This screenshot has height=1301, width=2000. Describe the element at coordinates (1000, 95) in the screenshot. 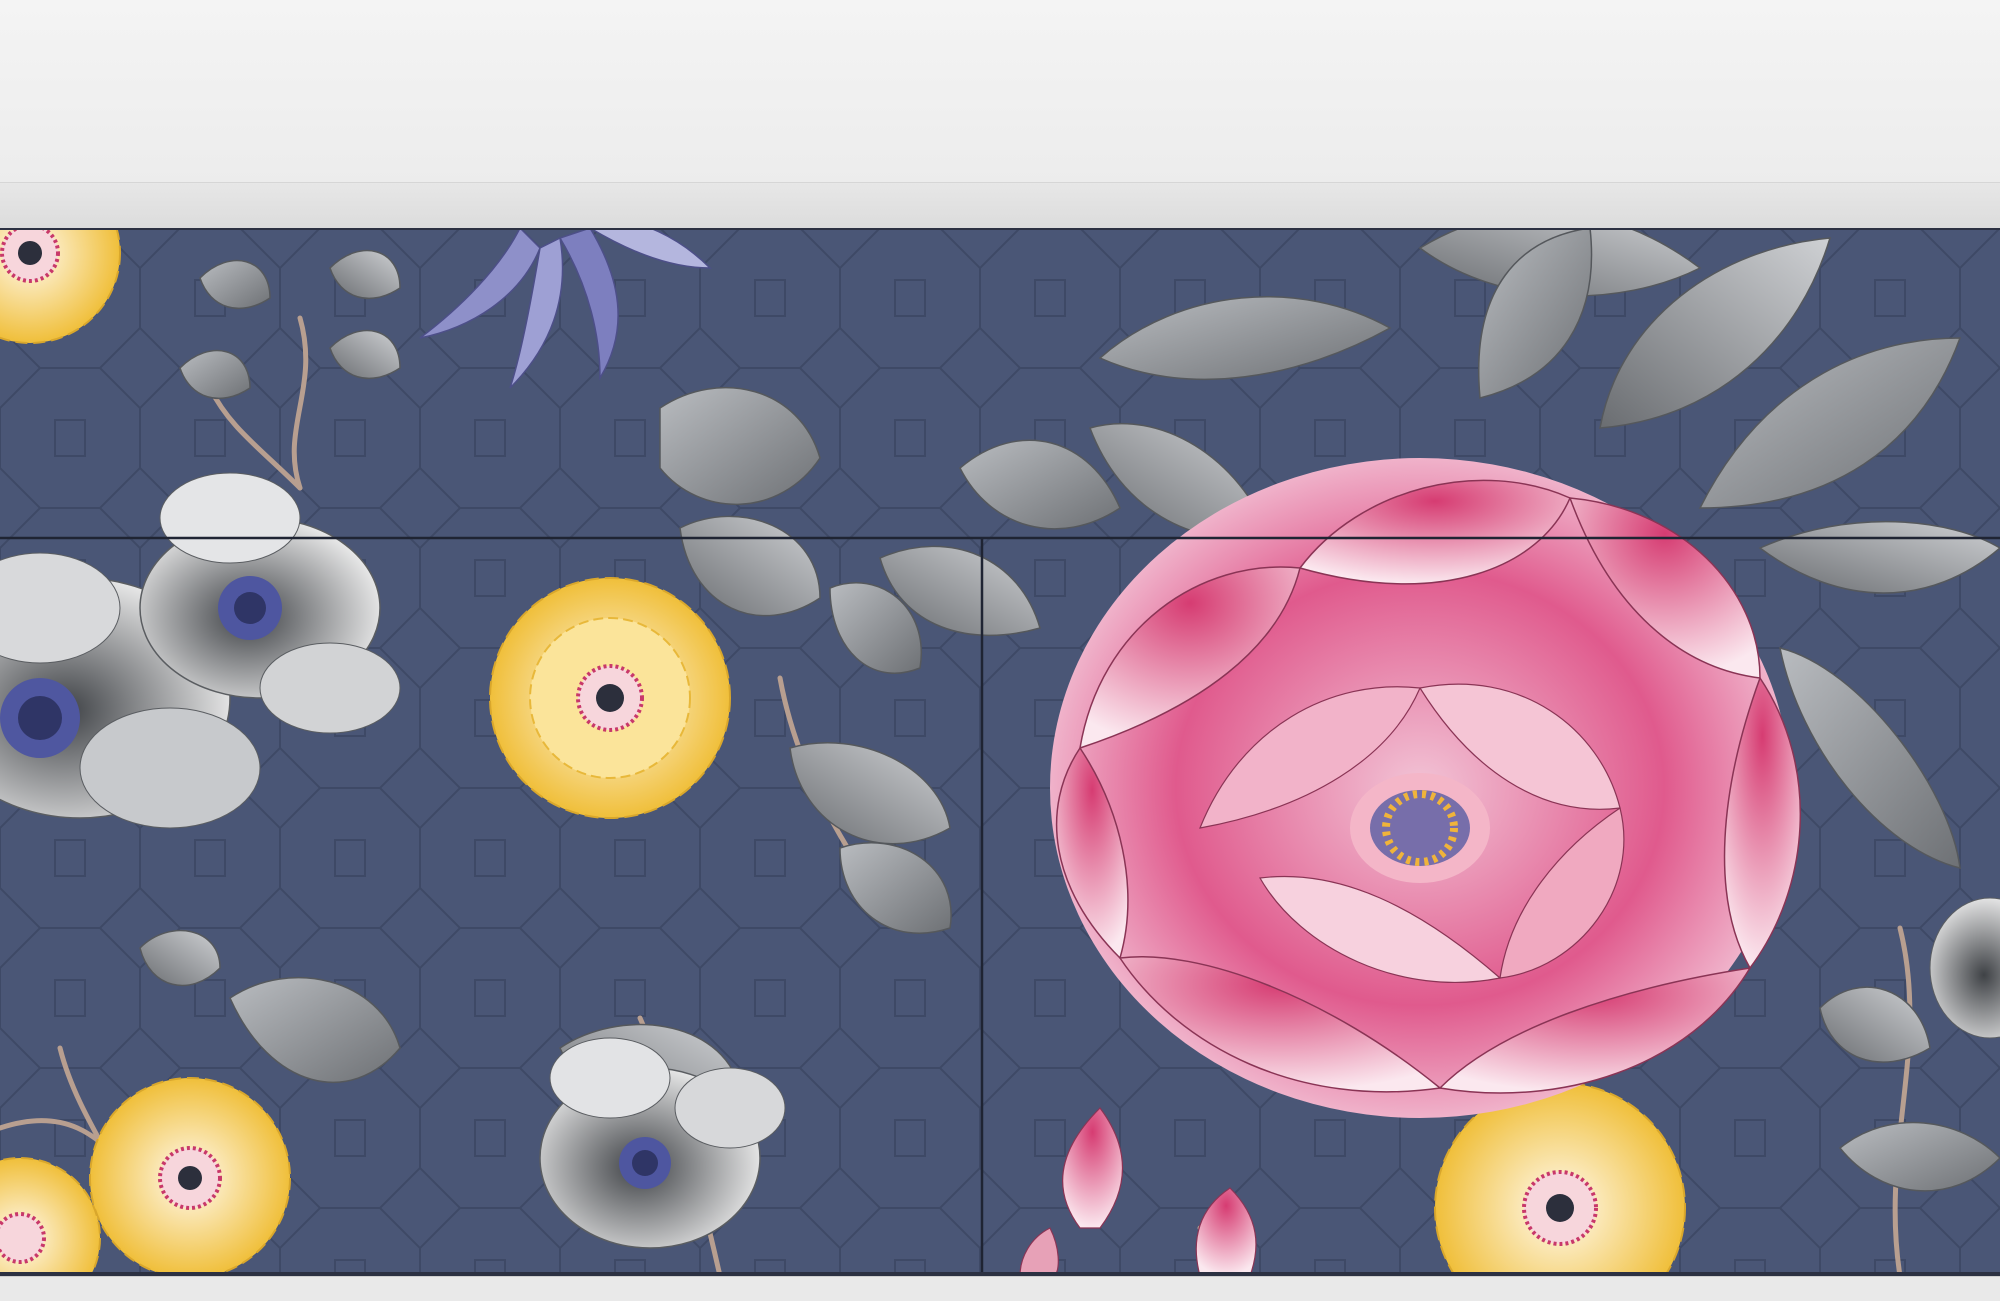

I see `wall-background` at that location.